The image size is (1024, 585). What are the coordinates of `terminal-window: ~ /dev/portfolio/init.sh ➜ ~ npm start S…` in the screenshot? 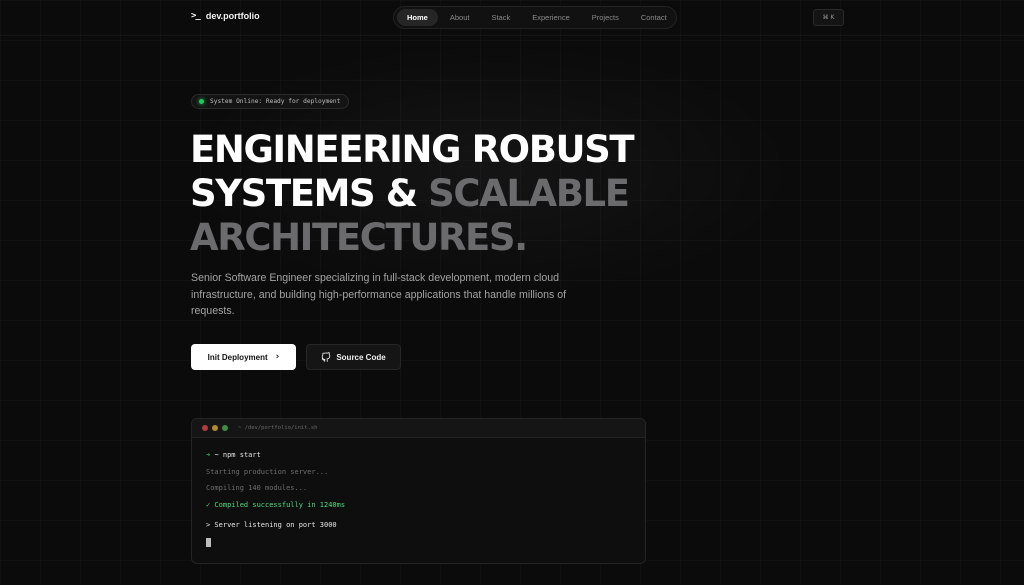 It's located at (418, 491).